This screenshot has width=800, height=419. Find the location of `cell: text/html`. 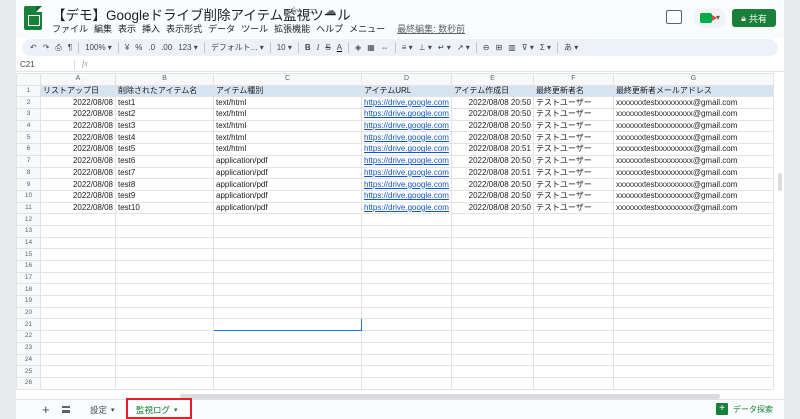

cell: text/html is located at coordinates (287, 126).